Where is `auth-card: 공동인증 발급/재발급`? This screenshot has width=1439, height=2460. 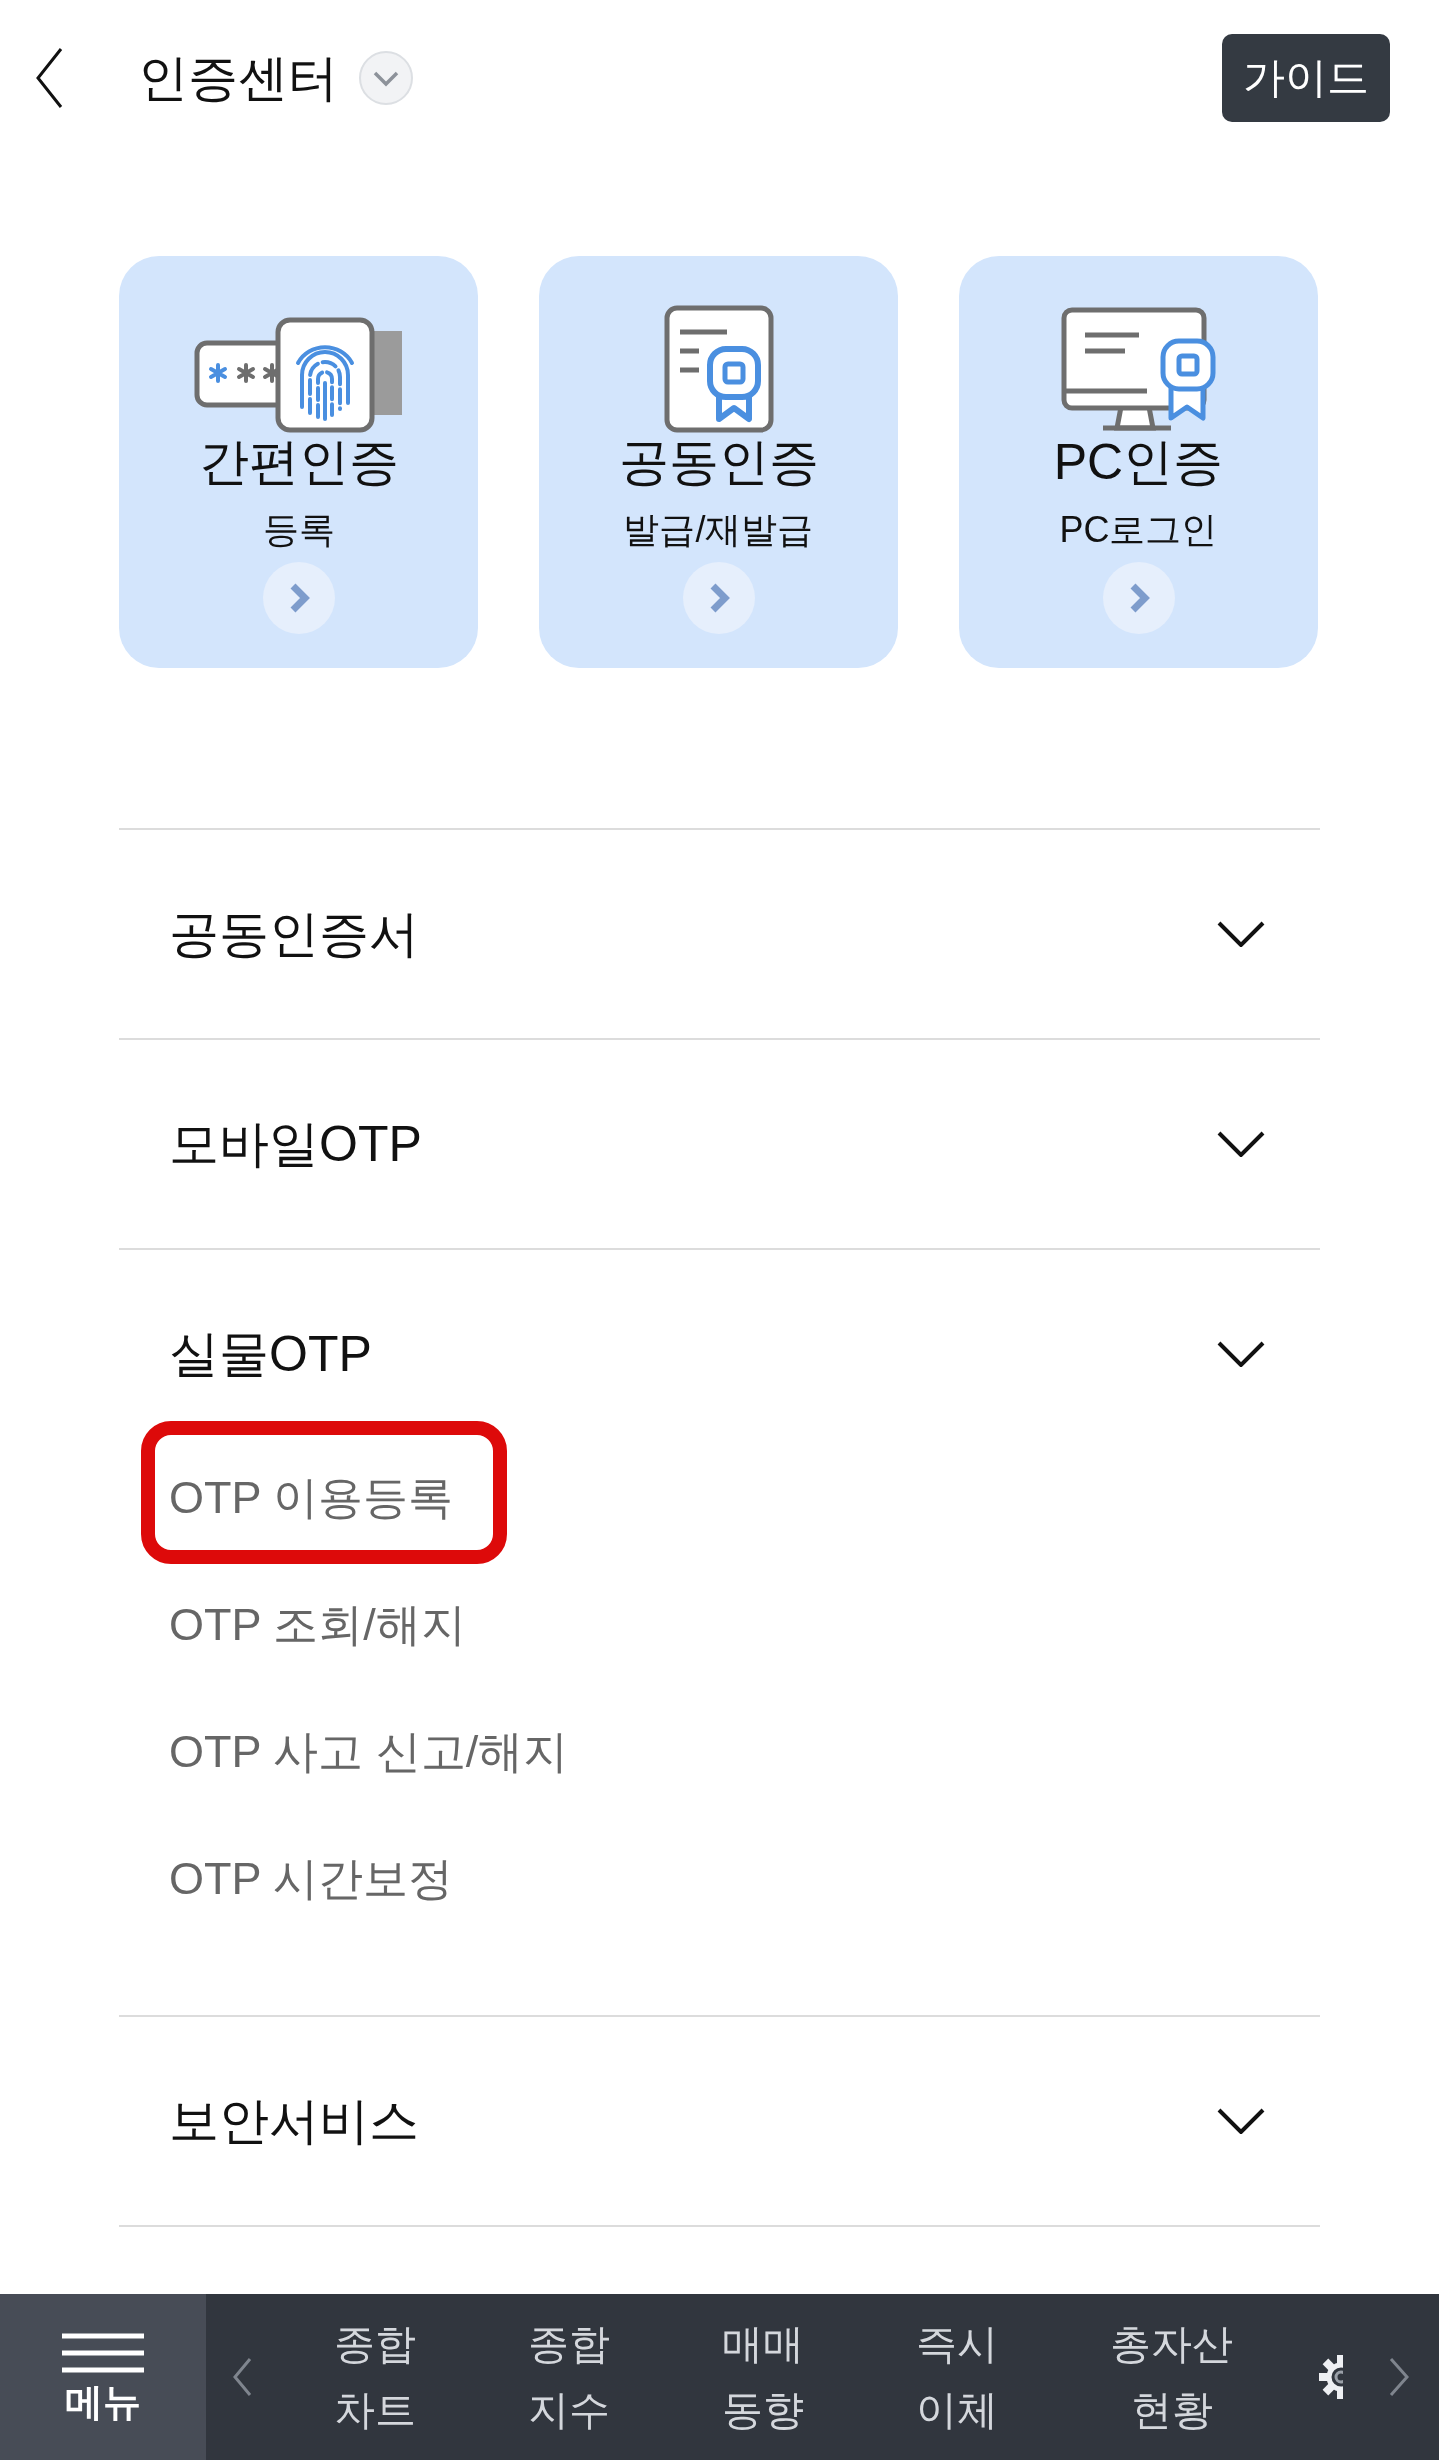 auth-card: 공동인증 발급/재발급 is located at coordinates (718, 462).